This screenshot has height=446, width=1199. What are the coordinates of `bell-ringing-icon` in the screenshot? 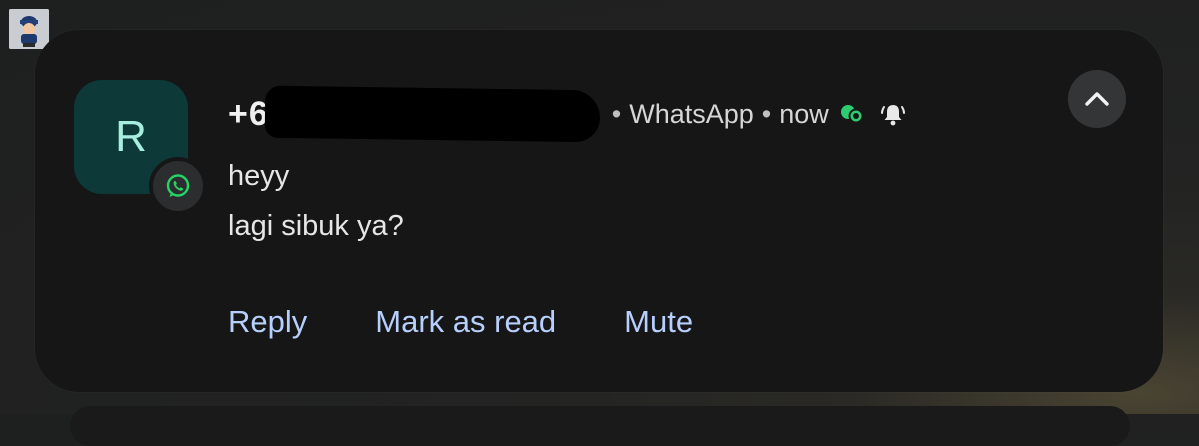 It's located at (893, 114).